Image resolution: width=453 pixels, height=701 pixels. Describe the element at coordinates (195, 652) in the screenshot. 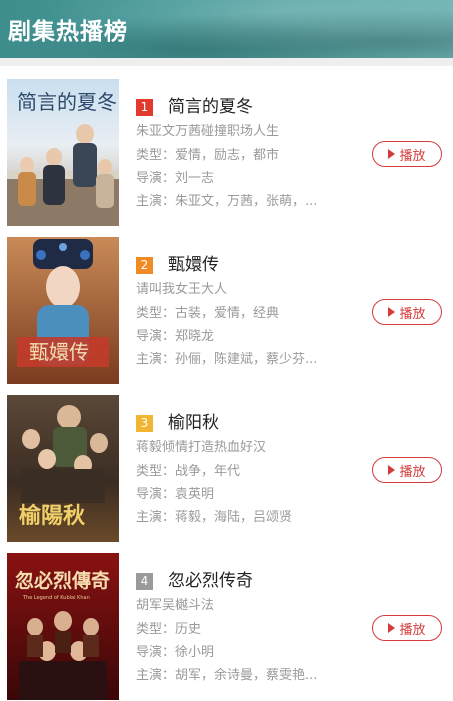

I see `director-value: 徐小明` at that location.